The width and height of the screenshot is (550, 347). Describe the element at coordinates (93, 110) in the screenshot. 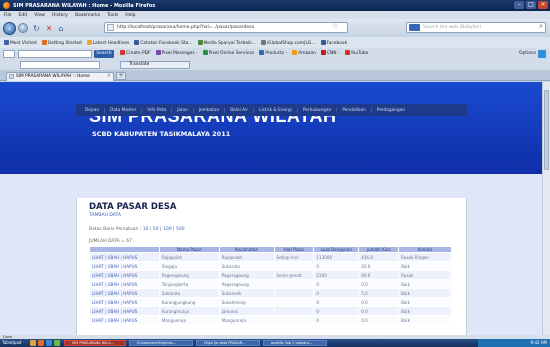

I see `site-menu-depan: Depan` at that location.